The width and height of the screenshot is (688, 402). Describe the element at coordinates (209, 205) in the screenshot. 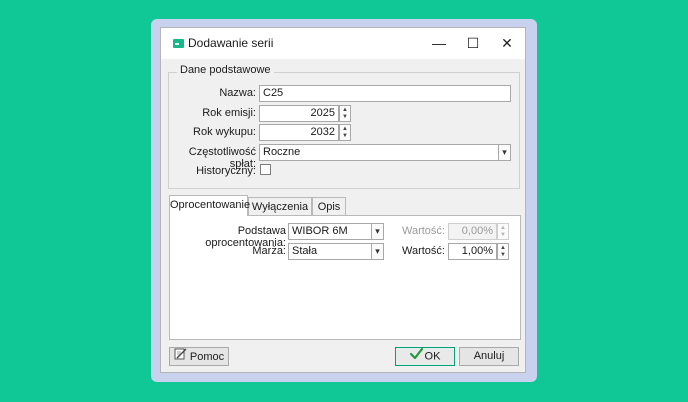

I see `tab-oprocentowanie: Oprocentowanie` at that location.